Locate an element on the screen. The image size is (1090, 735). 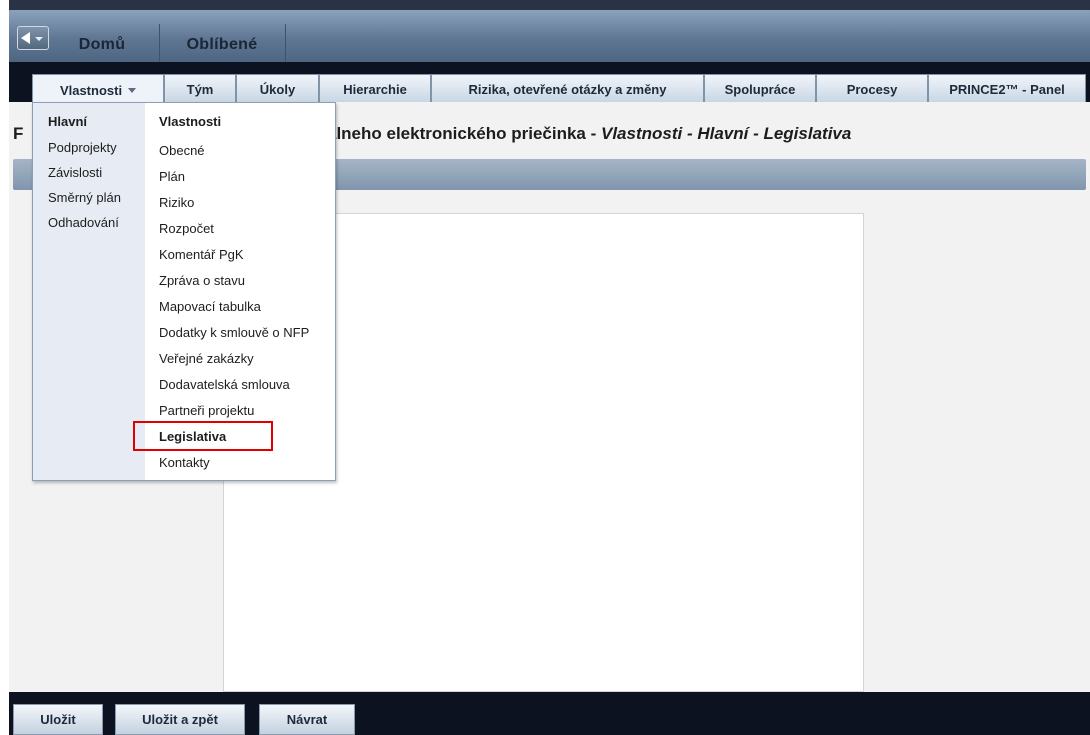
menu-item-mapovaci-tabulka: Mapovací tabulka is located at coordinates (210, 306).